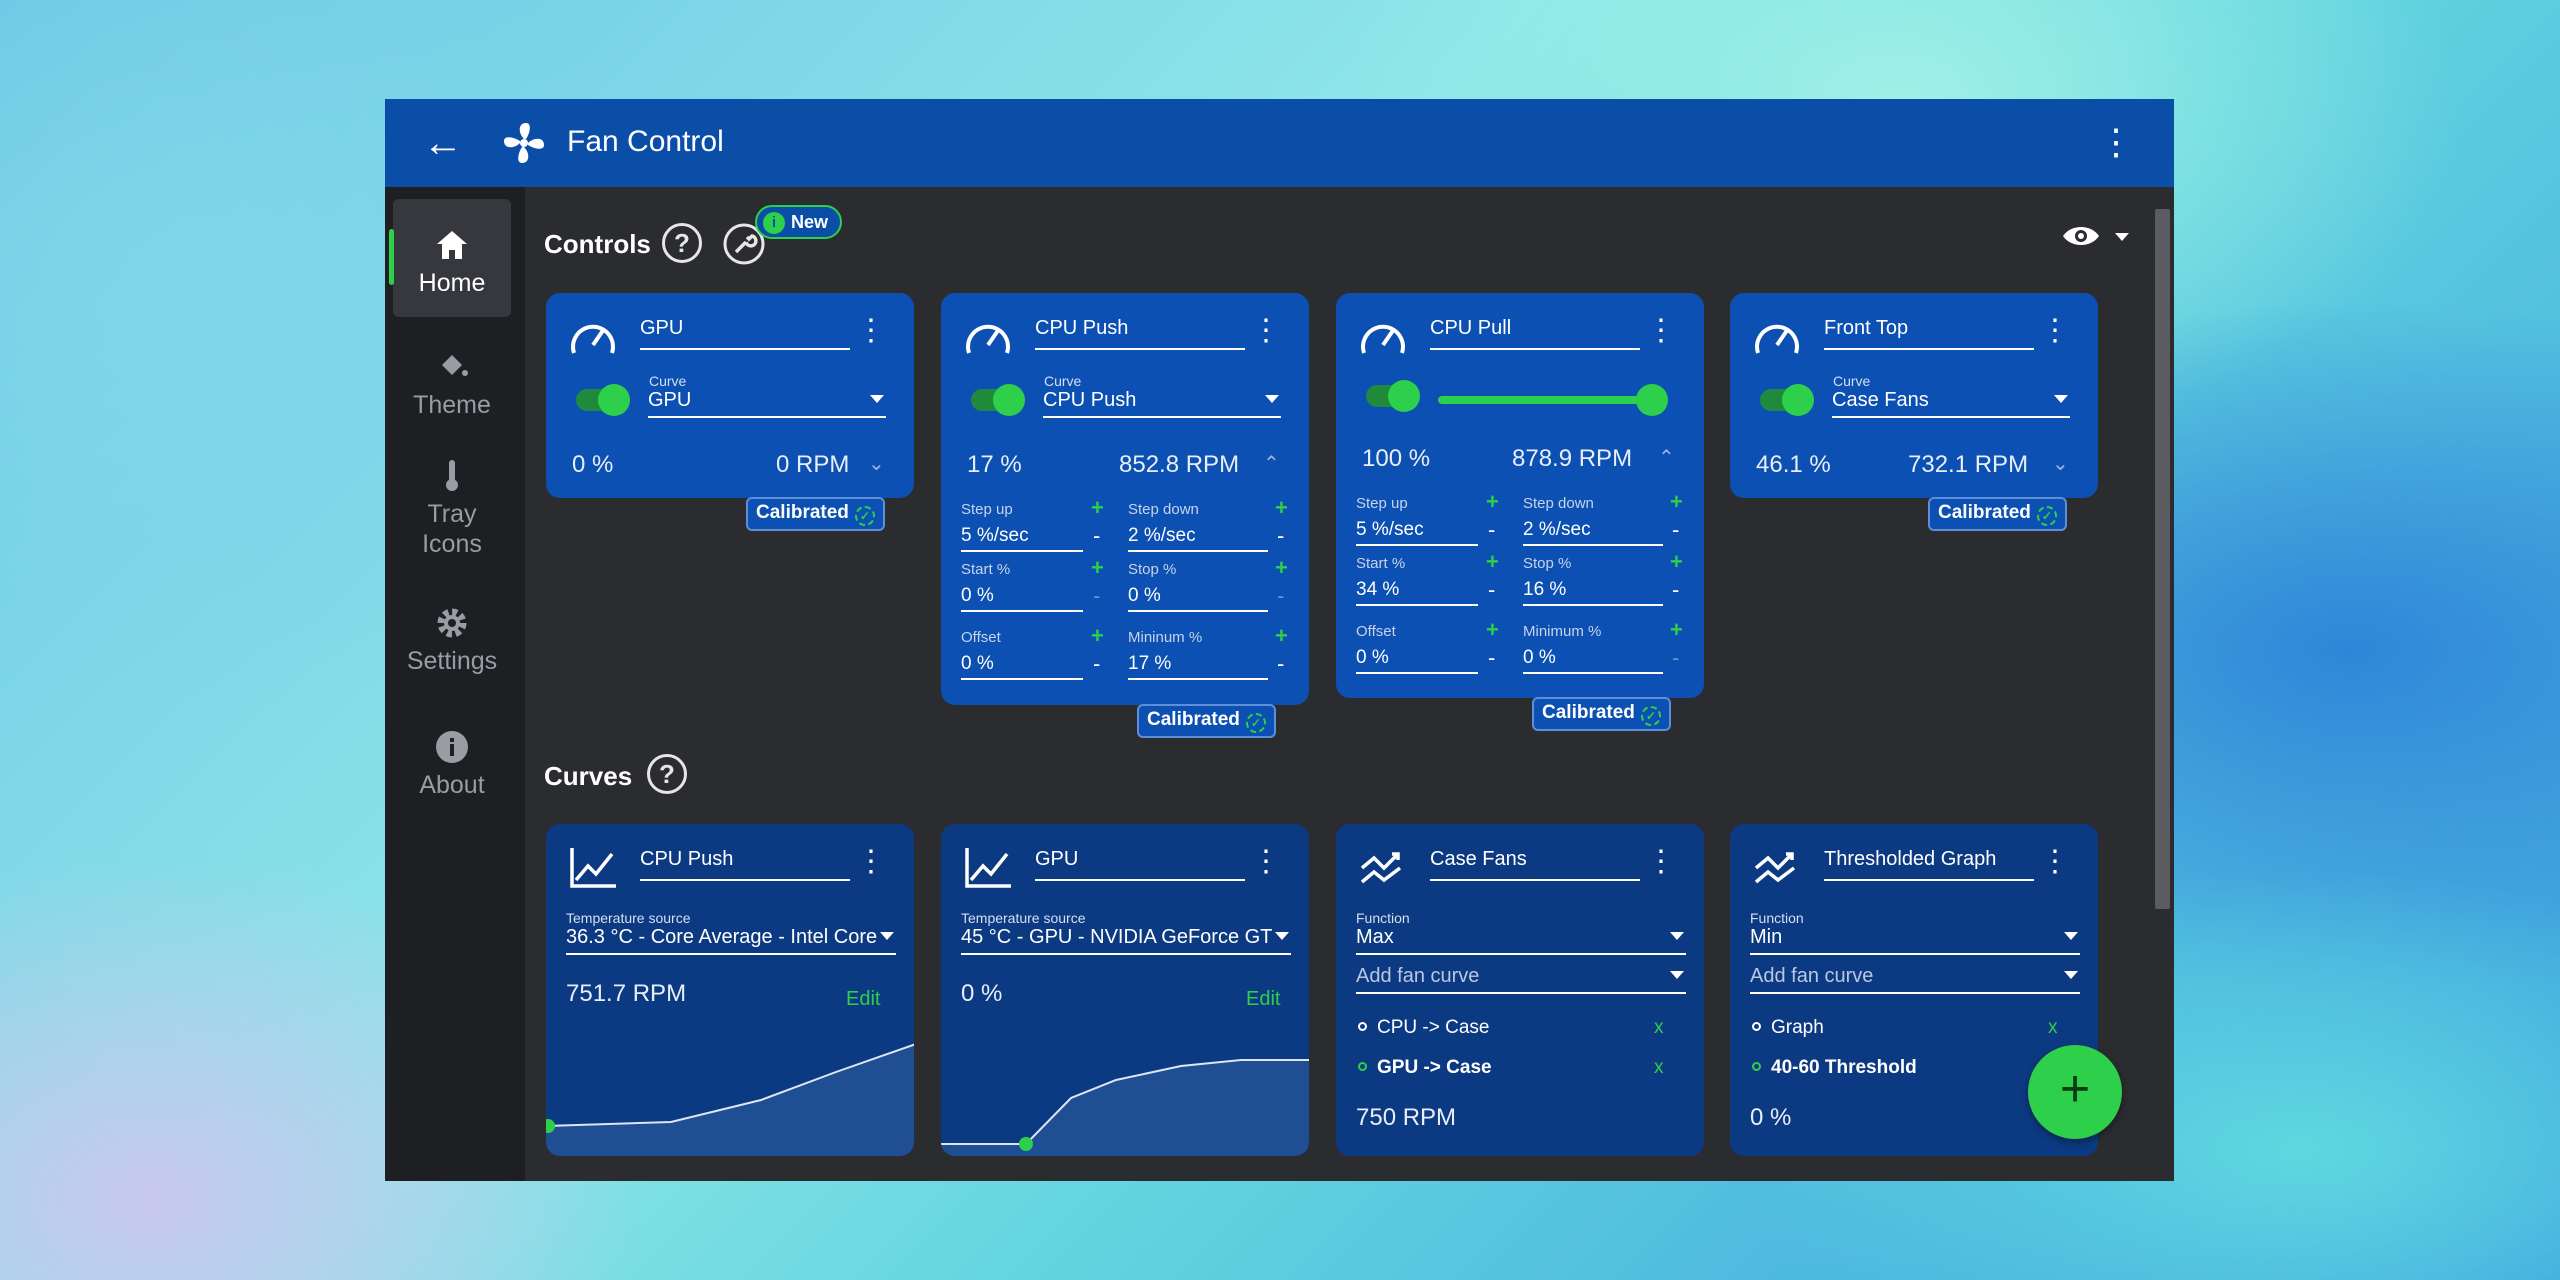  I want to click on scrollbar, so click(2163, 684).